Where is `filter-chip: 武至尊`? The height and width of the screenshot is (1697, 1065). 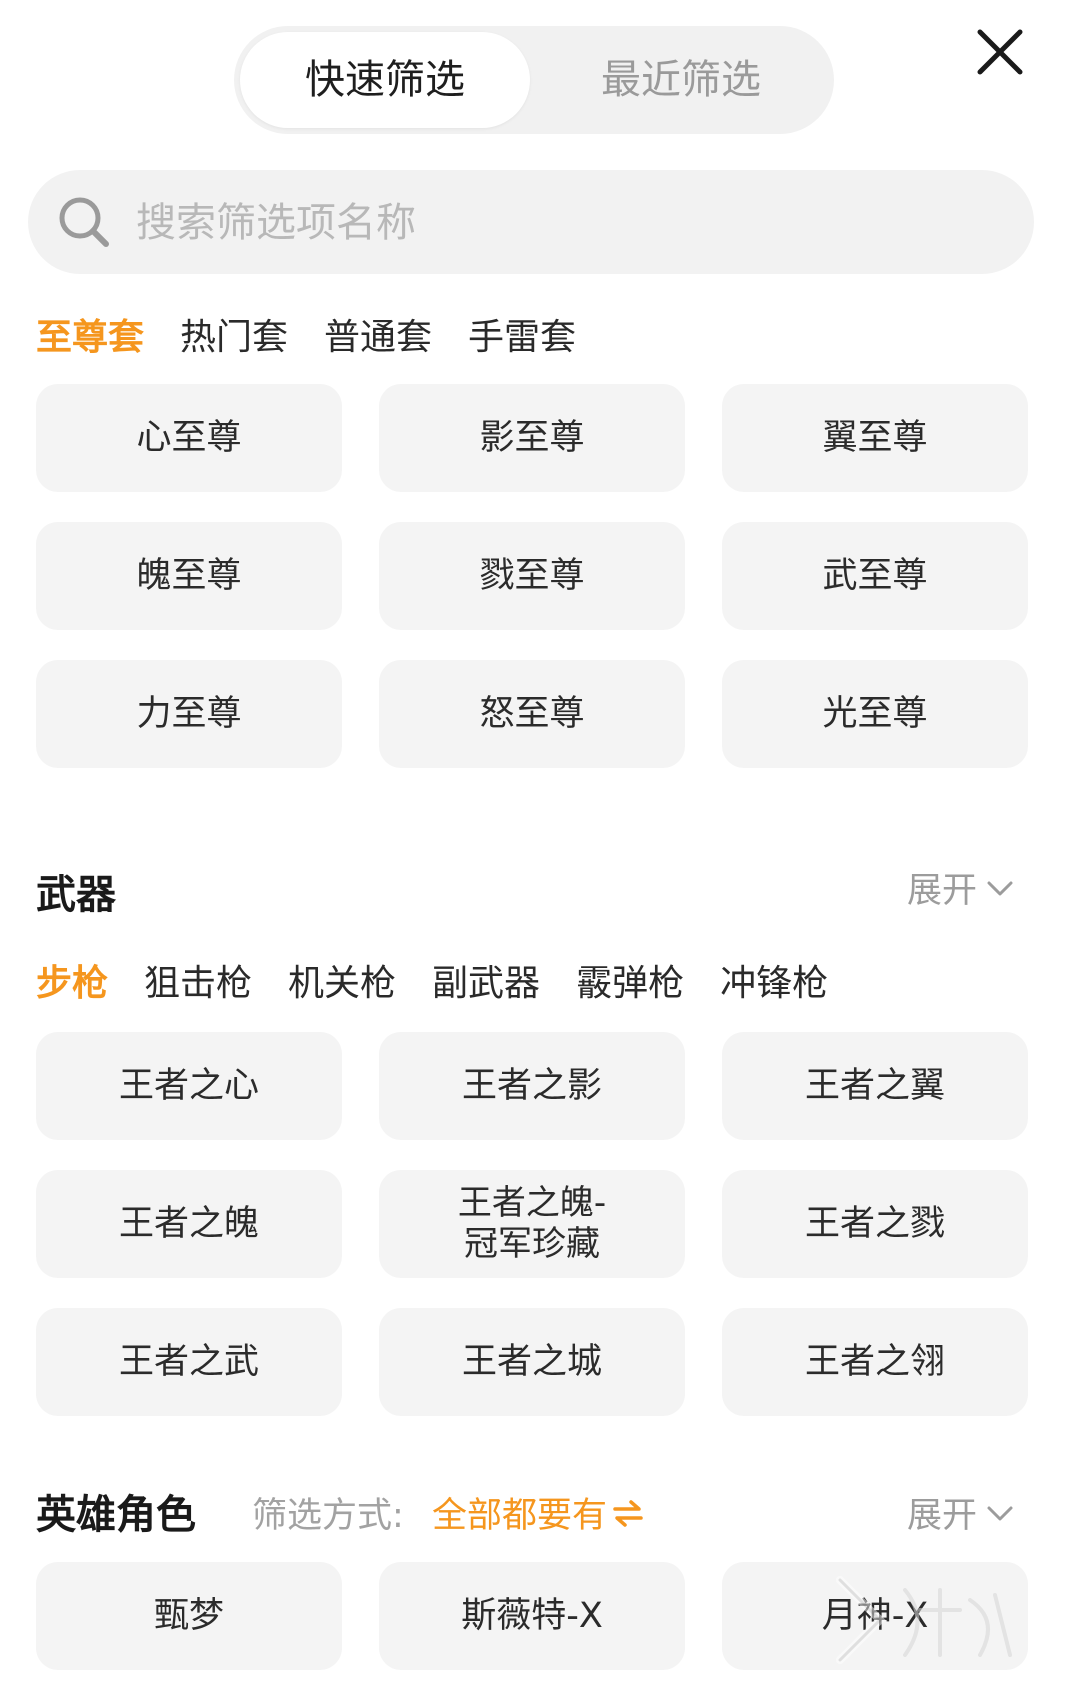
filter-chip: 武至尊 is located at coordinates (875, 576).